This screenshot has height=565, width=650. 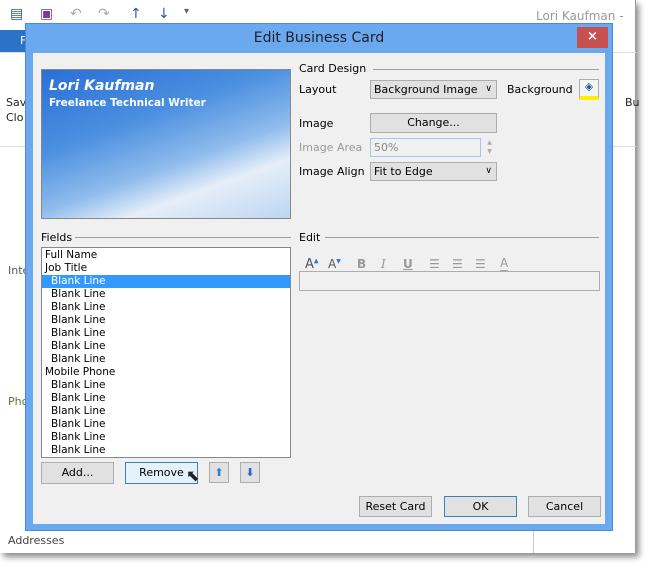 I want to click on layout-value: Background Image, so click(x=426, y=89).